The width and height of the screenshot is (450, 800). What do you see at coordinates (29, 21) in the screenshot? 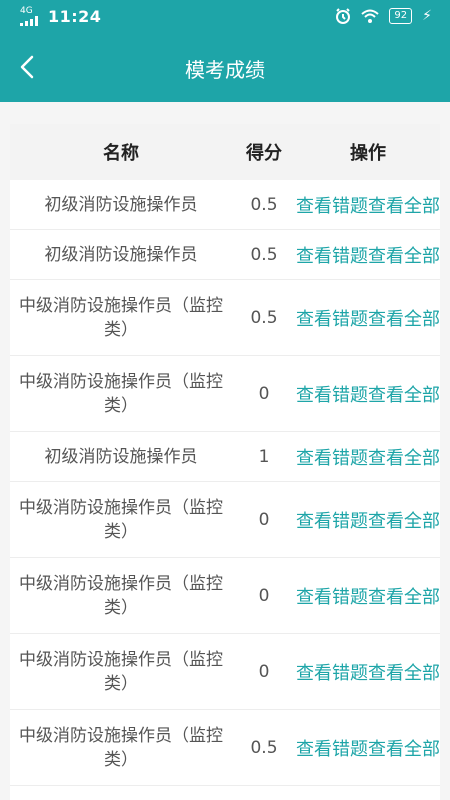
I see `signal-icon` at bounding box center [29, 21].